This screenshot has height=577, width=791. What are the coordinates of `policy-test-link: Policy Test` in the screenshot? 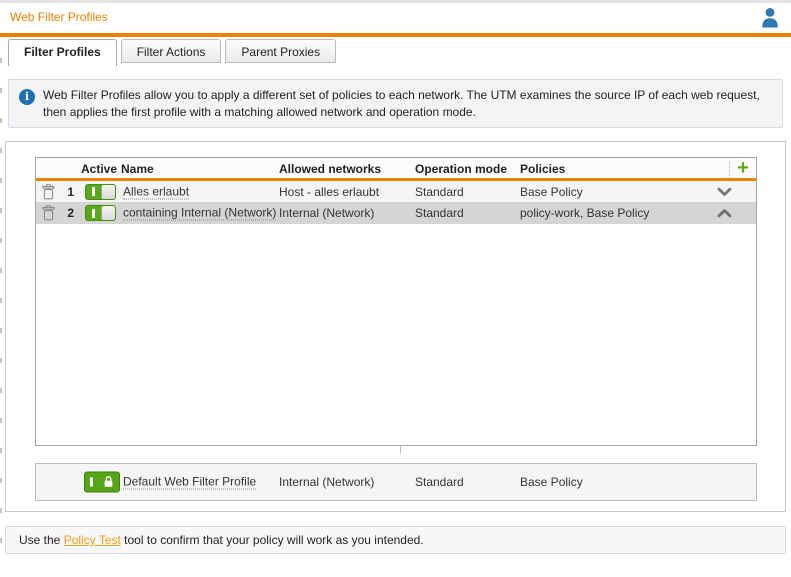 It's located at (92, 540).